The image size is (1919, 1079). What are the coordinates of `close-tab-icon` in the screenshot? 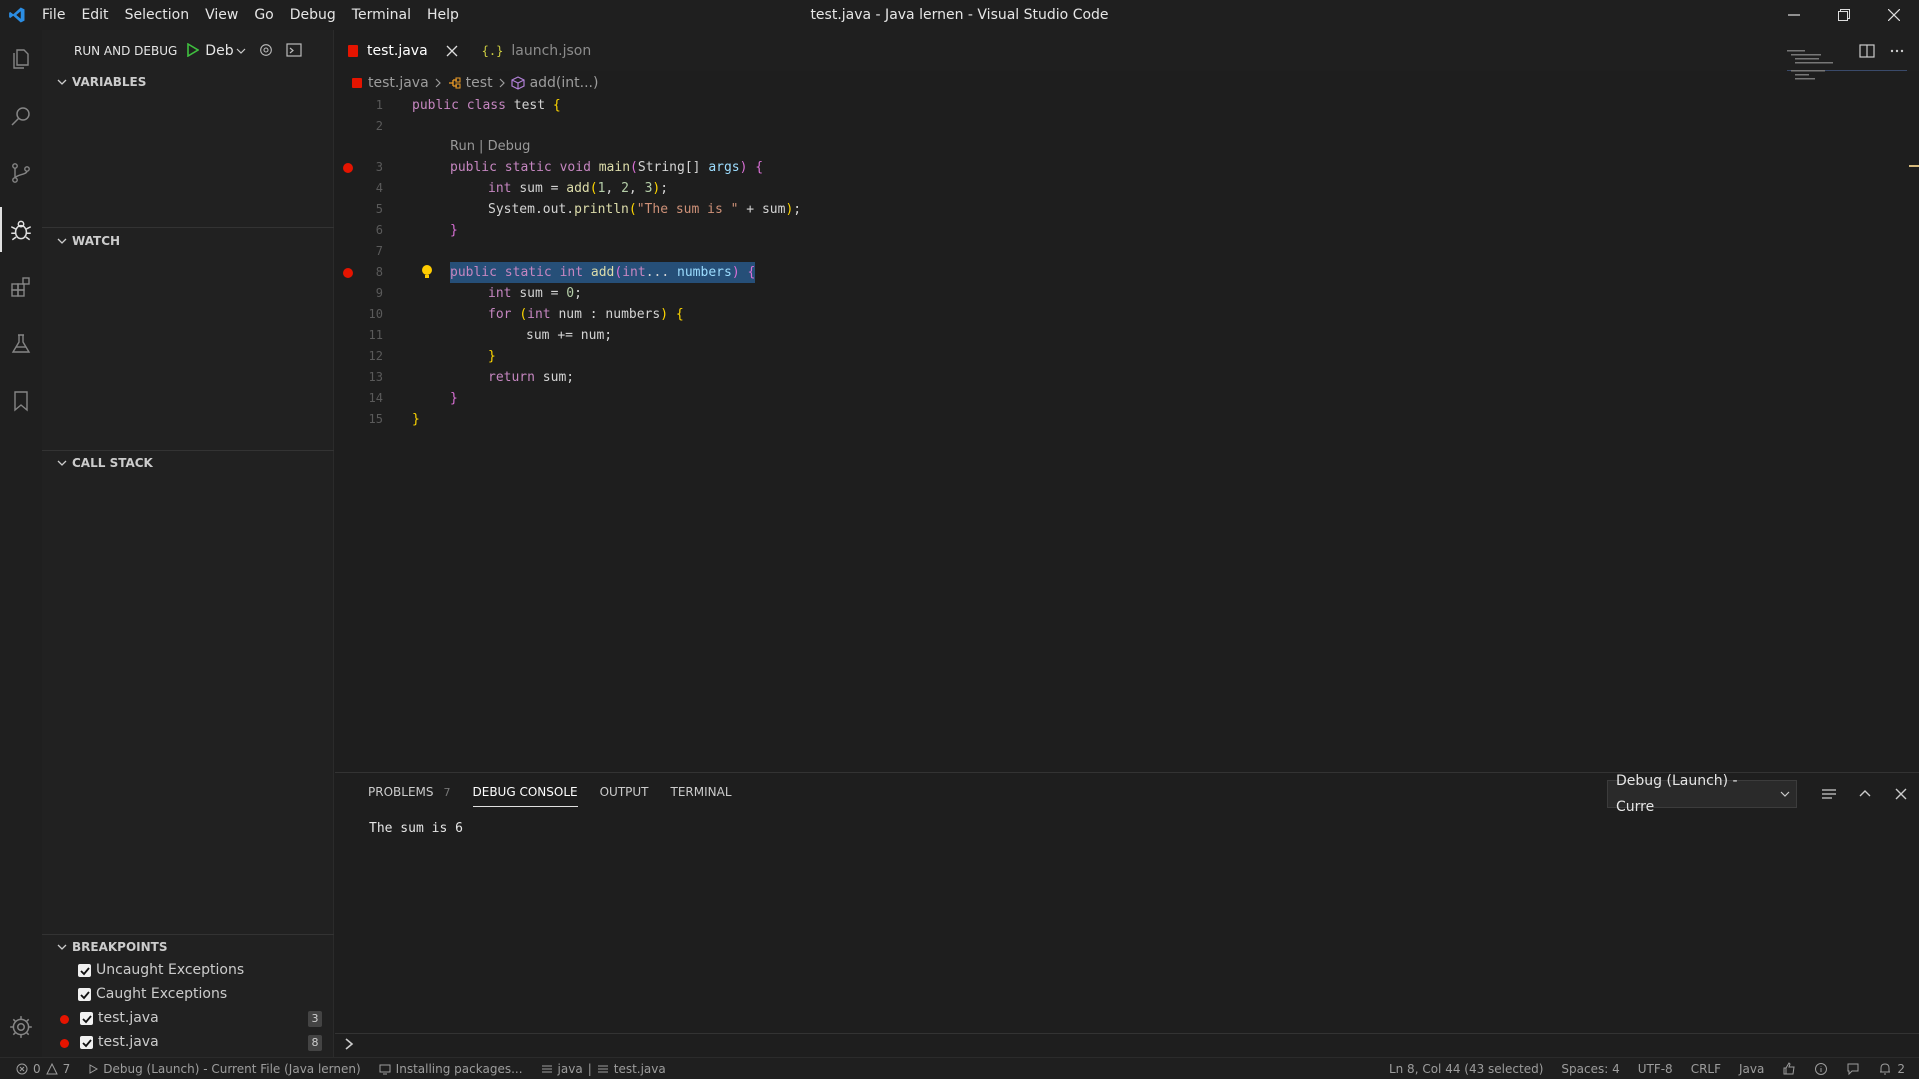 It's located at (452, 51).